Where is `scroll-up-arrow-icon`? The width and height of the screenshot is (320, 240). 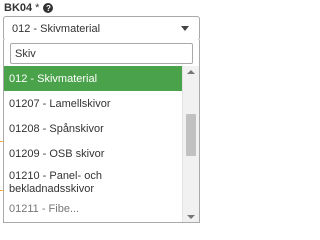 scroll-up-arrow-icon is located at coordinates (191, 72).